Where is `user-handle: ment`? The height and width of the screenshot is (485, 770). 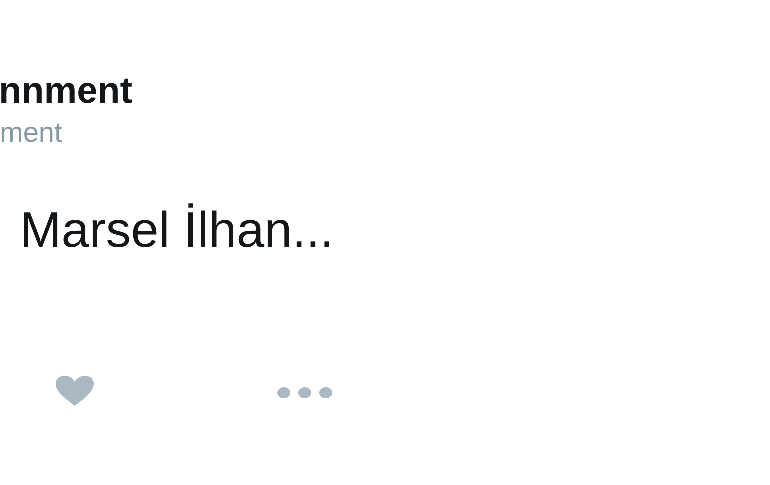 user-handle: ment is located at coordinates (32, 133).